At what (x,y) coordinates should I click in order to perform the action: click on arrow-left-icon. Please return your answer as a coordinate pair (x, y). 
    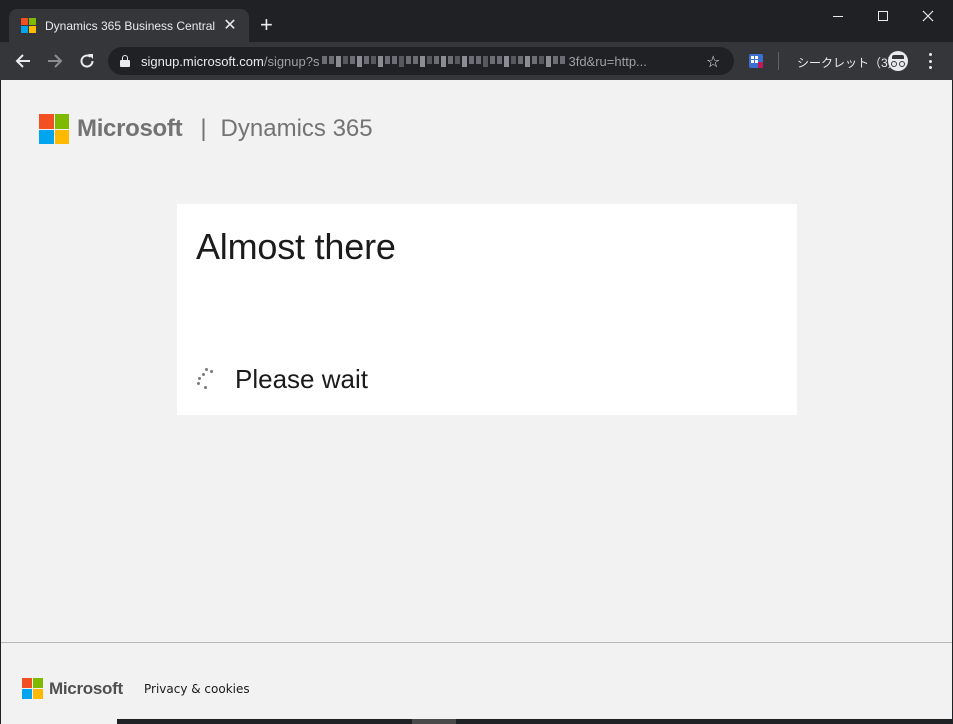
    Looking at the image, I should click on (22, 61).